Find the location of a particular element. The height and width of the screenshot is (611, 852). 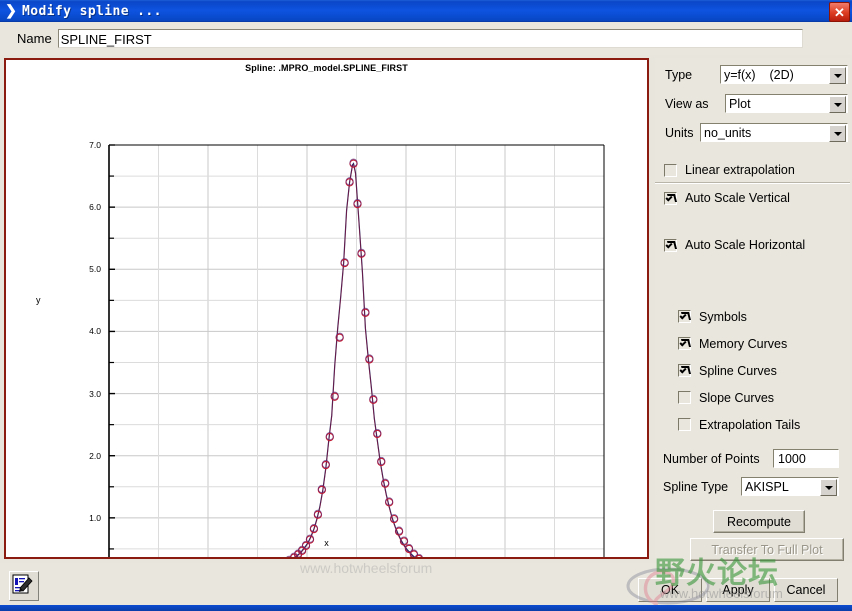

name-label: Name is located at coordinates (34, 38).